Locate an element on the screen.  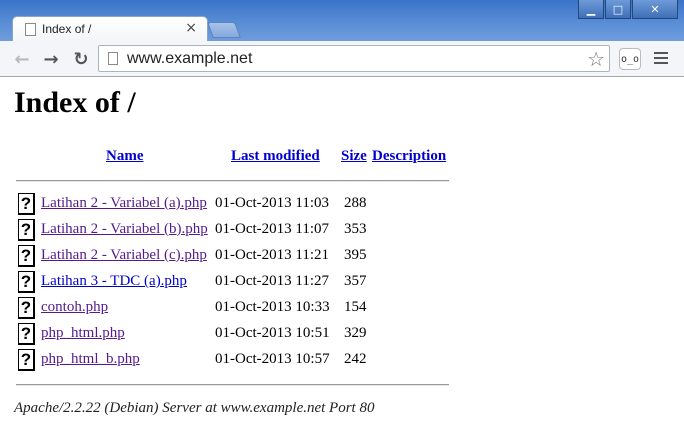
file-modified: 01-Oct-2013 11:27 is located at coordinates (272, 281).